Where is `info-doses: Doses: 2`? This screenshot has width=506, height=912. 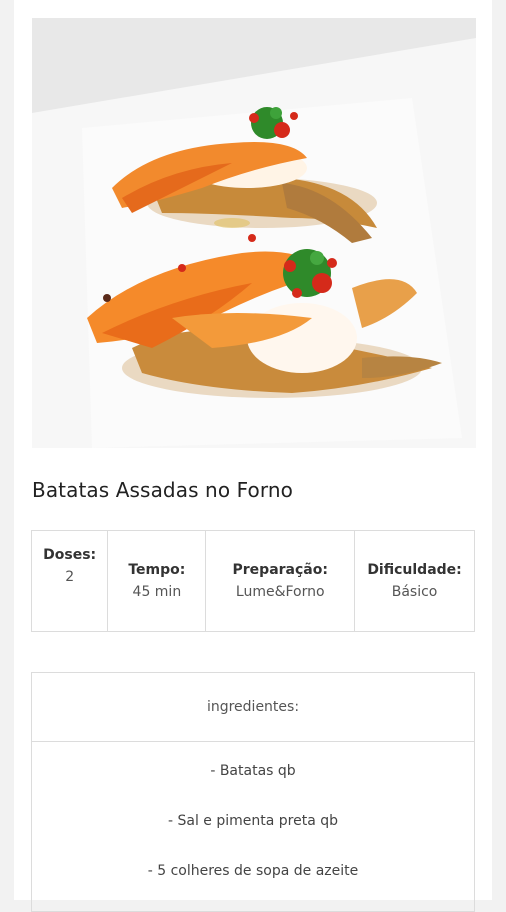
info-doses: Doses: 2 is located at coordinates (70, 581).